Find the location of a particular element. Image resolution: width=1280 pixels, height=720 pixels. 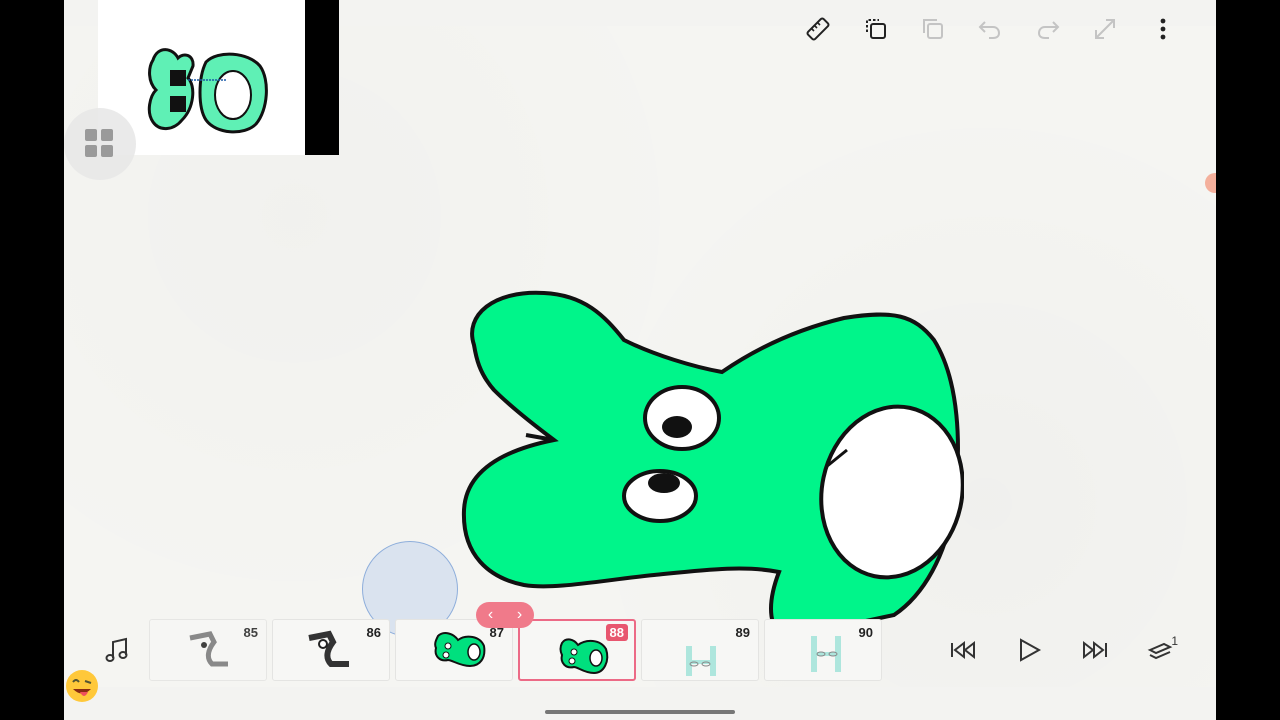

duplicate-icon is located at coordinates (933, 29).